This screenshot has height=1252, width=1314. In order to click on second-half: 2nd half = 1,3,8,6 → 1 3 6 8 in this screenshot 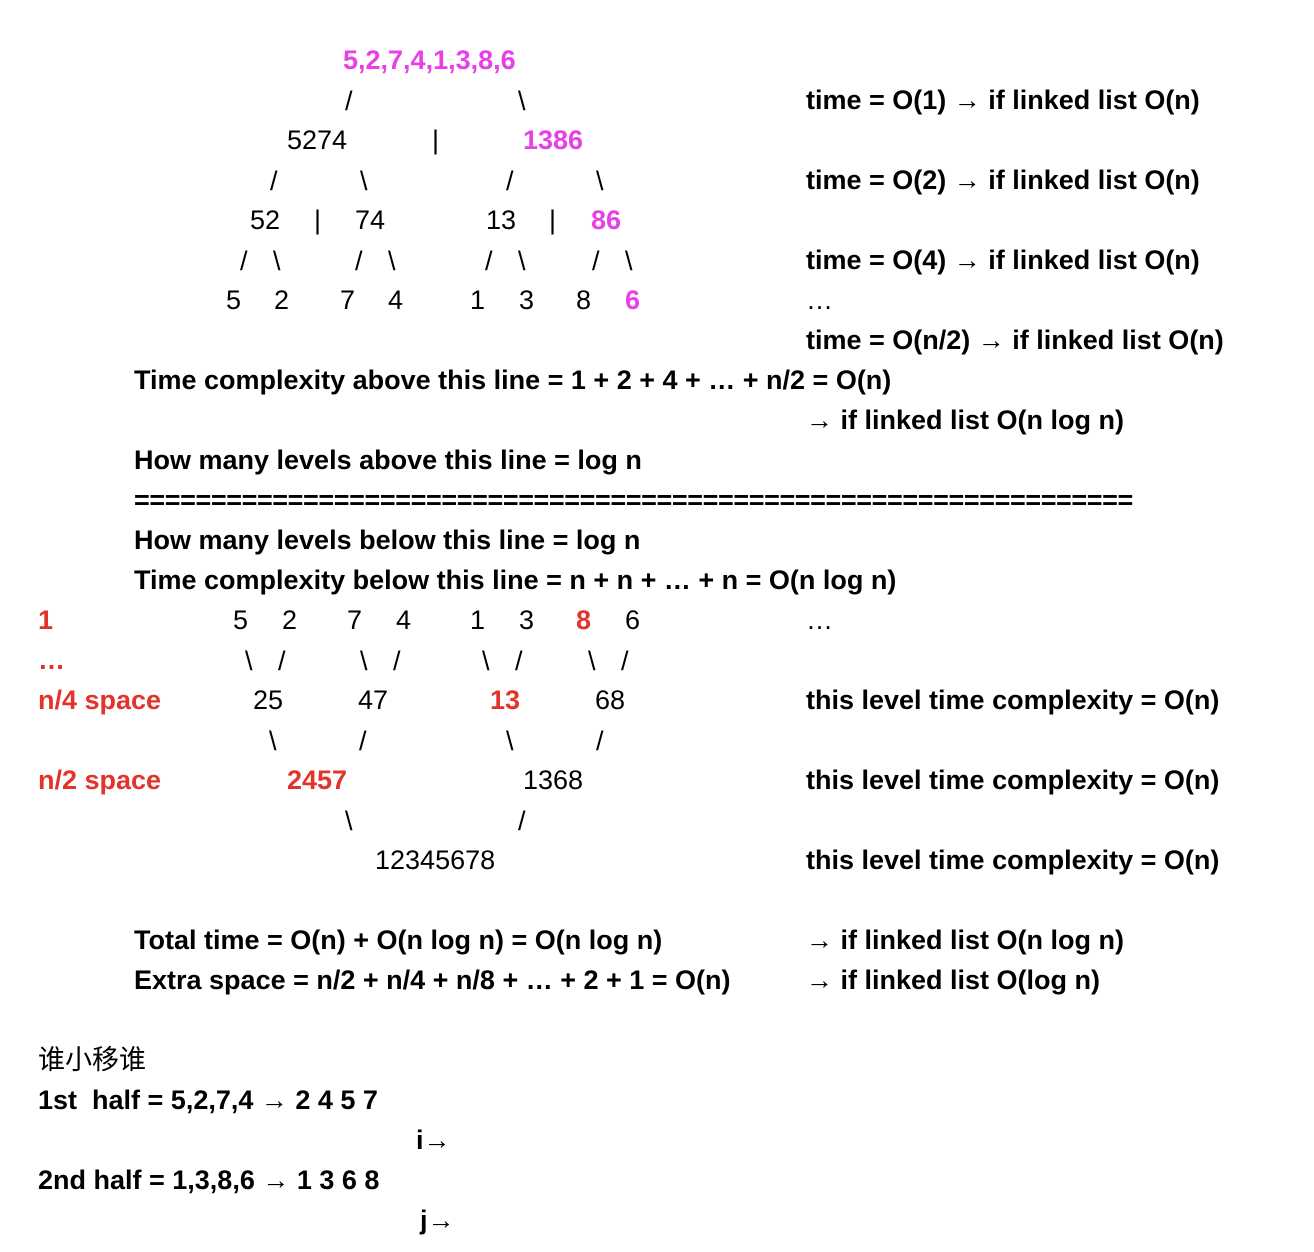, I will do `click(209, 1180)`.